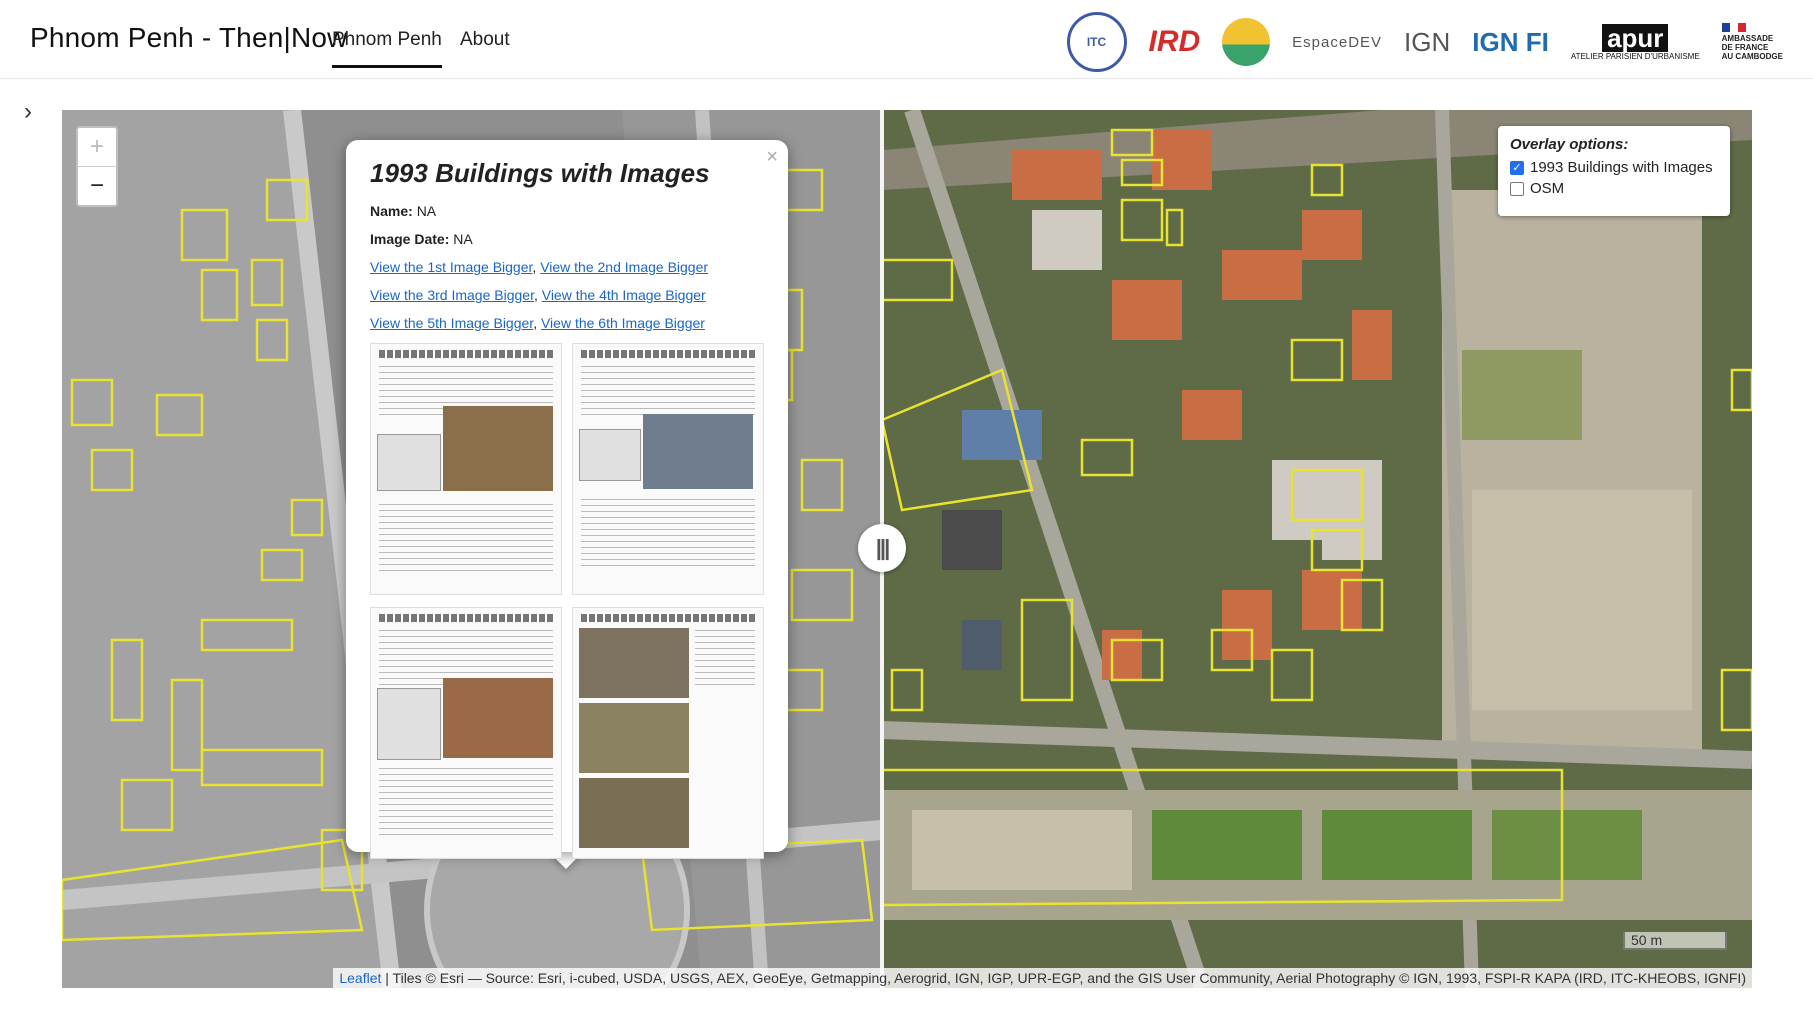 The image size is (1813, 1010). Describe the element at coordinates (772, 157) in the screenshot. I see `close-icon: ×` at that location.